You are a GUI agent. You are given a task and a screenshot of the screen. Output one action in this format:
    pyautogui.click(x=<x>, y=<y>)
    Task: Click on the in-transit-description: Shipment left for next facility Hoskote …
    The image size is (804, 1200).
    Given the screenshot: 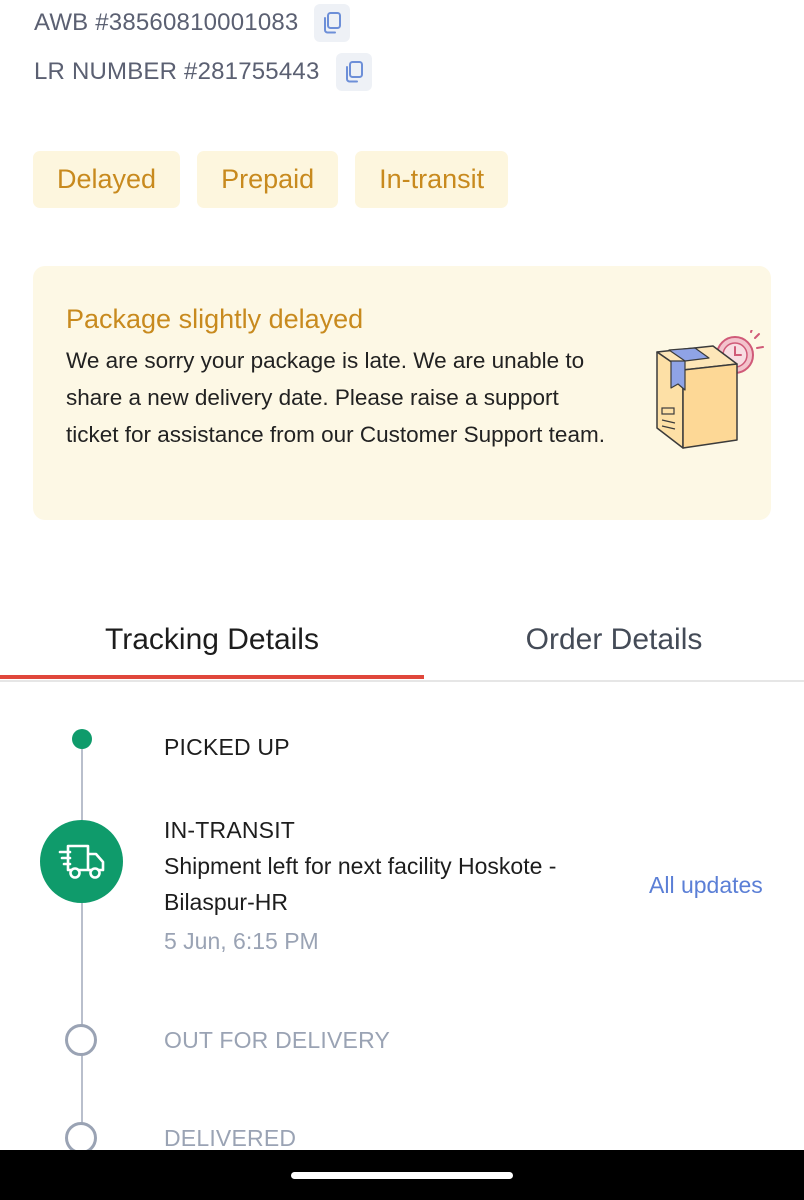 What is the action you would take?
    pyautogui.click(x=360, y=884)
    